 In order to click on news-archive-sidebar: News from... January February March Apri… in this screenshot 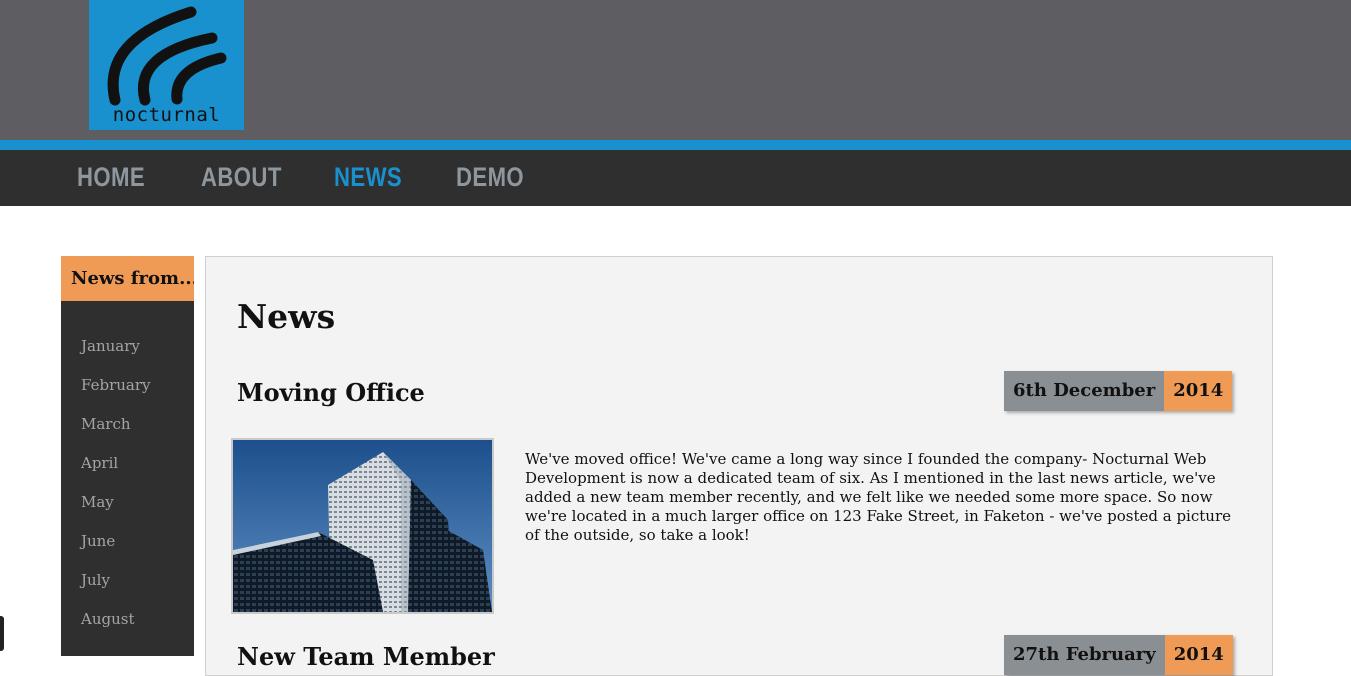, I will do `click(127, 456)`.